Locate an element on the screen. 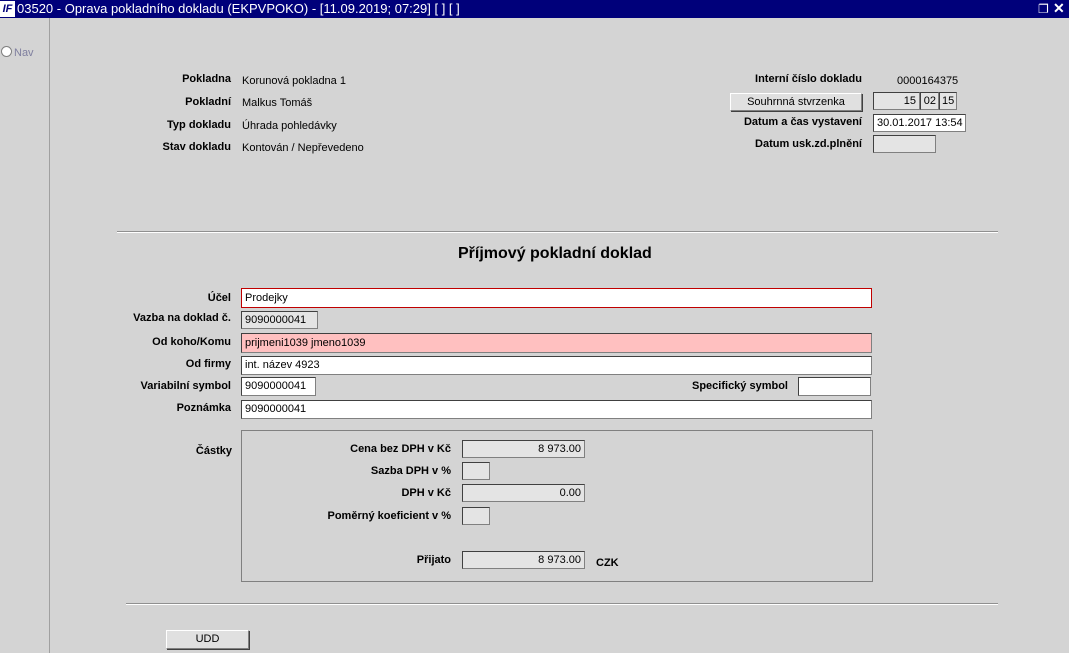  datum-usk-label: Datum usk.zd.plnění is located at coordinates (808, 144).